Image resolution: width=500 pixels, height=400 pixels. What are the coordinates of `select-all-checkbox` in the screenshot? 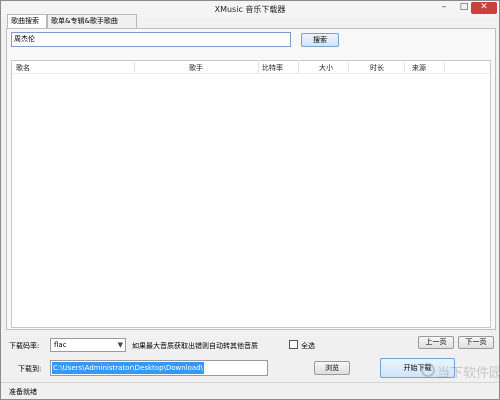 It's located at (293, 344).